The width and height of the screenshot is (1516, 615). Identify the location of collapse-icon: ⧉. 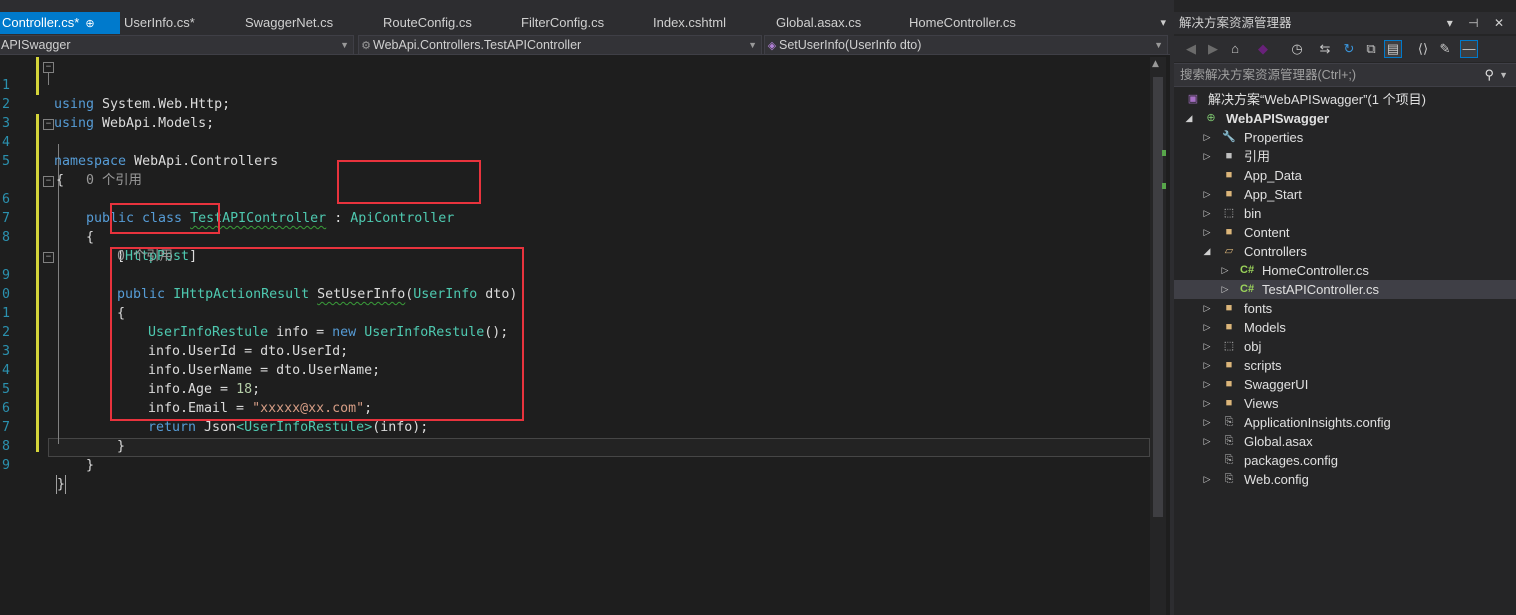
(1371, 49).